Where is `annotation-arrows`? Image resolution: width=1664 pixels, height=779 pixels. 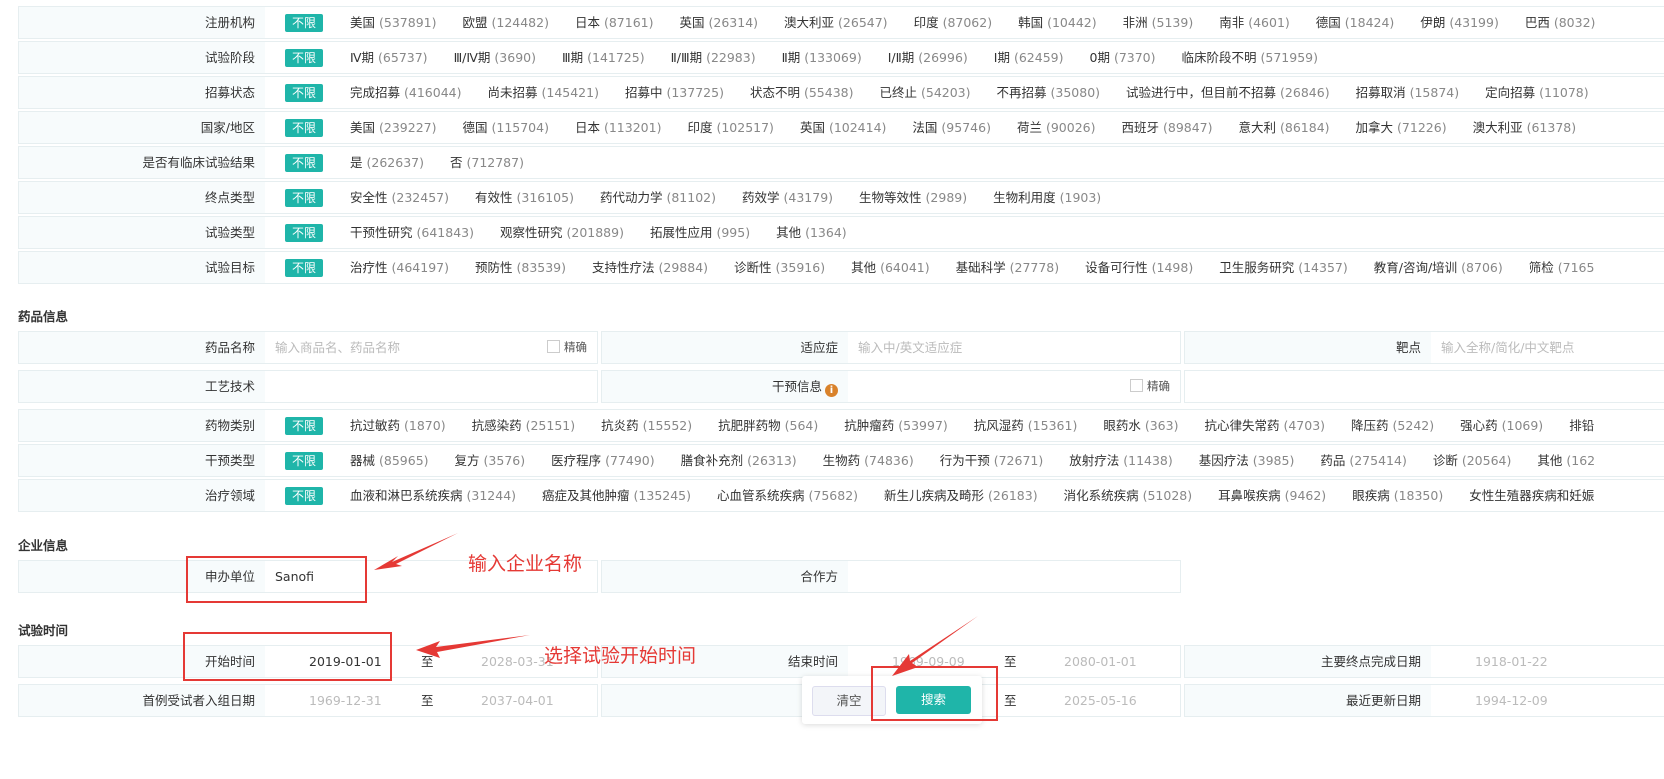 annotation-arrows is located at coordinates (676, 604).